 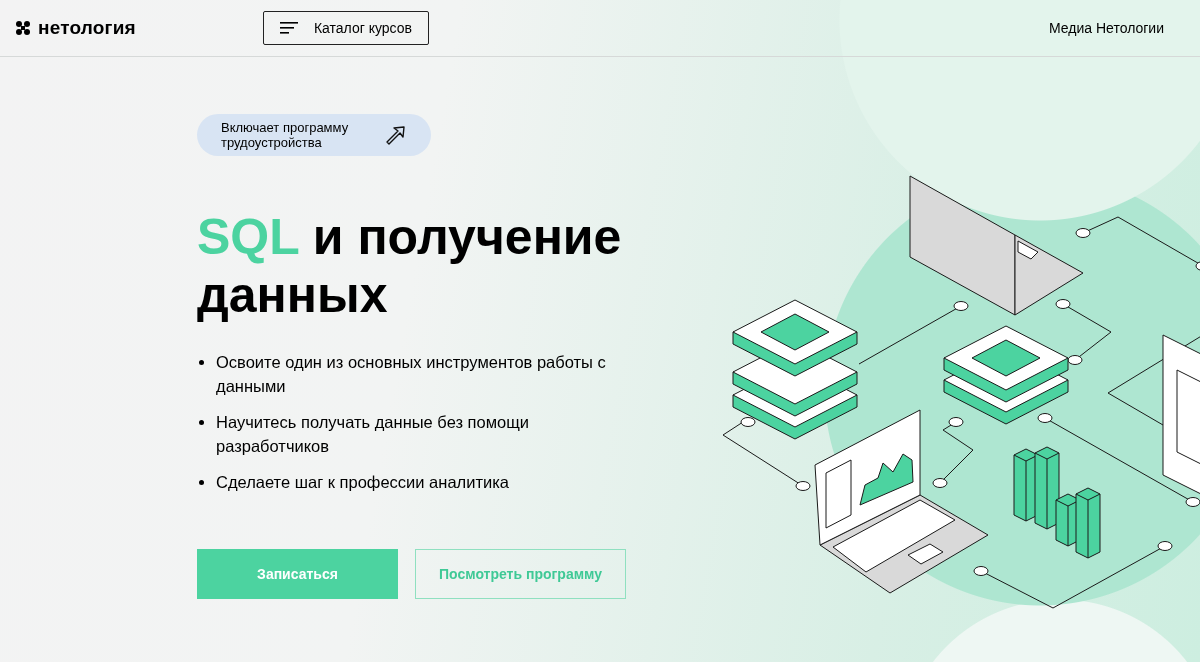 I want to click on bullet-text: Научитесь получать данные без помощи разработчиков, so click(x=373, y=434).